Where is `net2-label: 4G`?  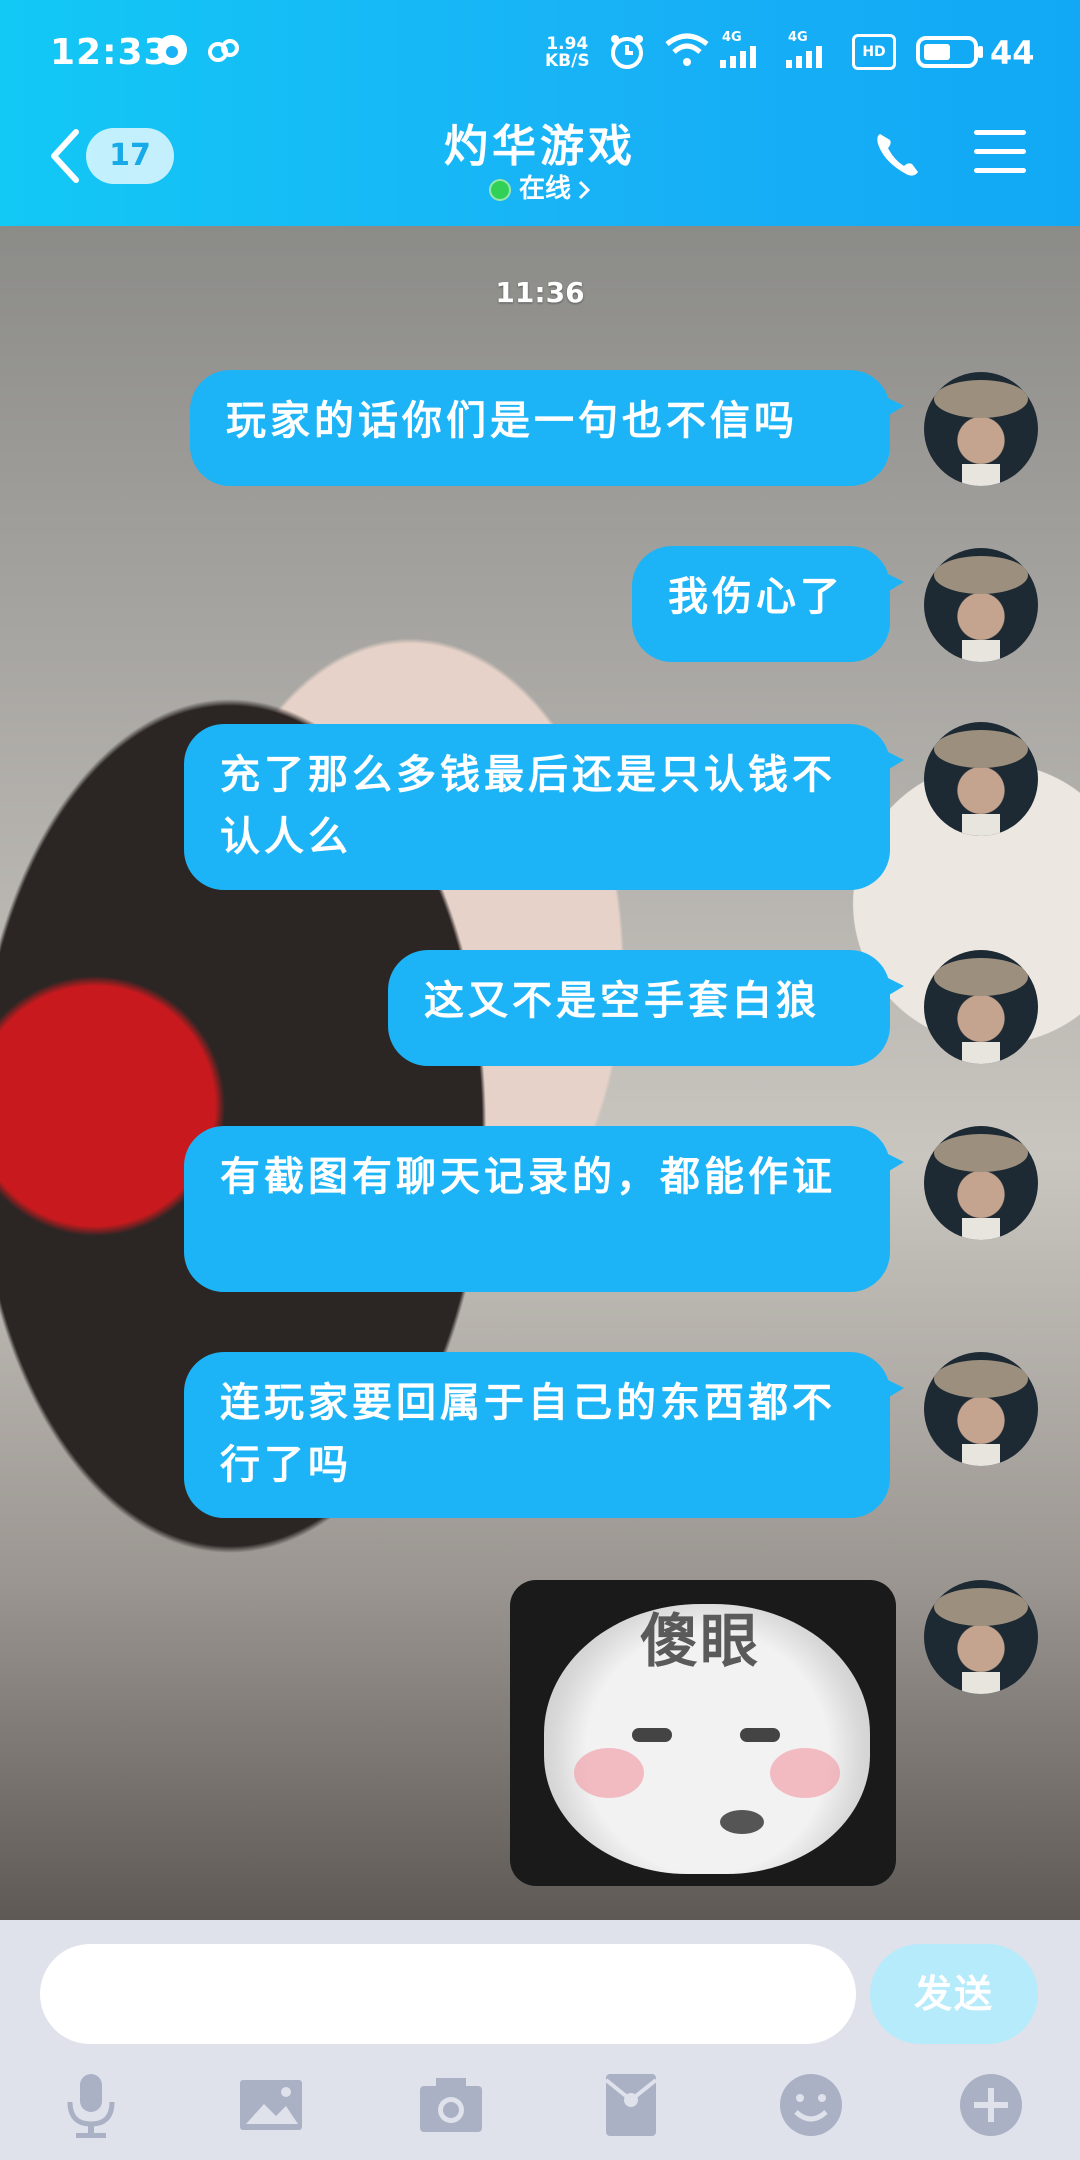
net2-label: 4G is located at coordinates (798, 37).